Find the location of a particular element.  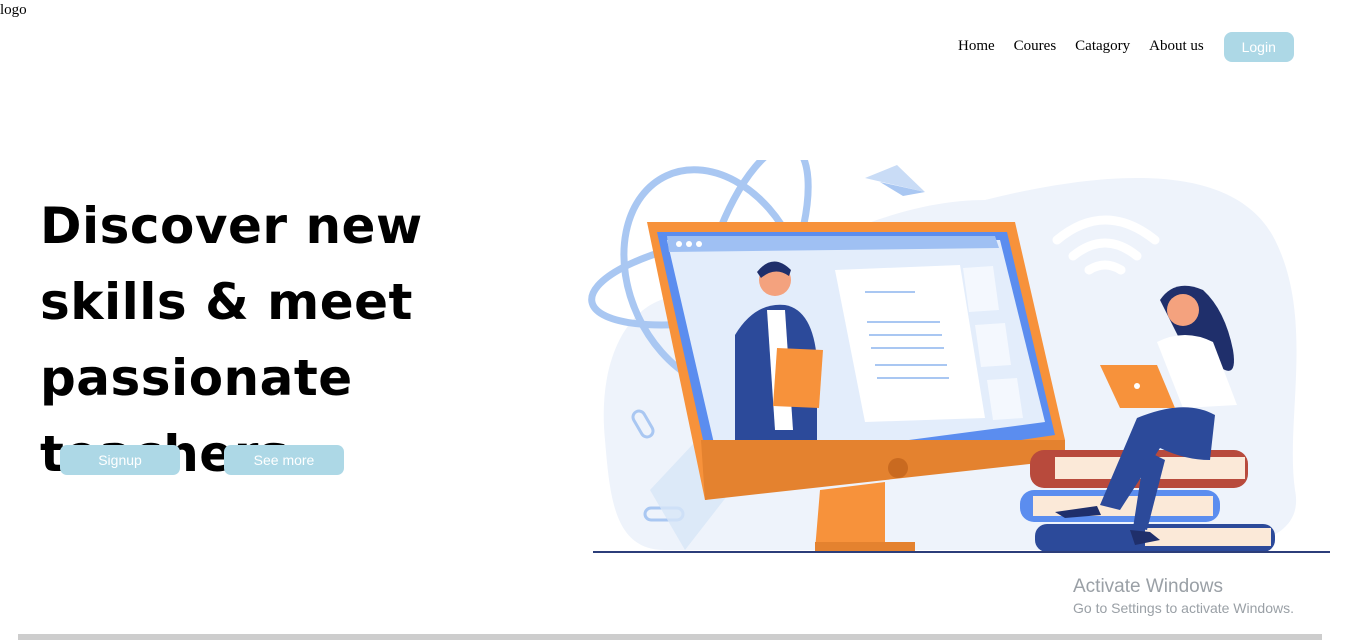

paper-plane-icon is located at coordinates (895, 180).